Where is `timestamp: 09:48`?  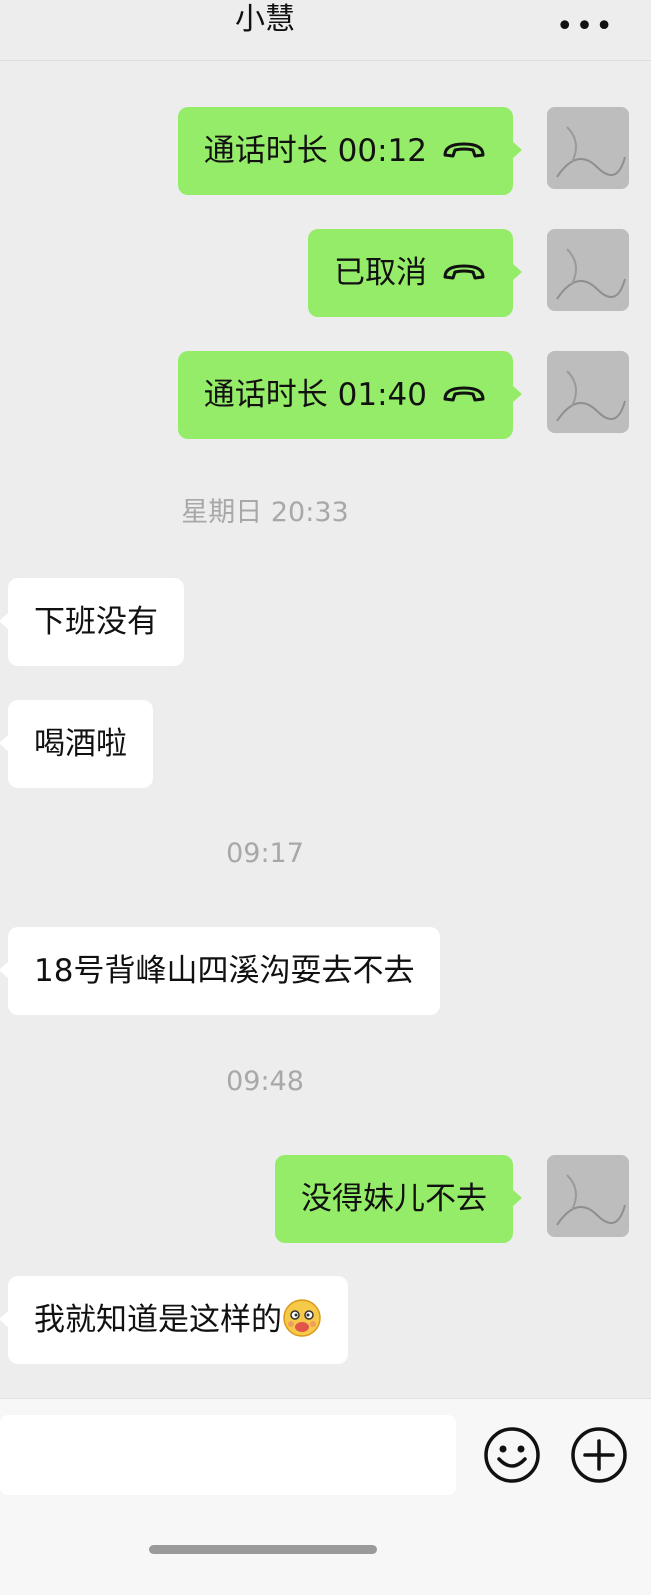 timestamp: 09:48 is located at coordinates (265, 1081).